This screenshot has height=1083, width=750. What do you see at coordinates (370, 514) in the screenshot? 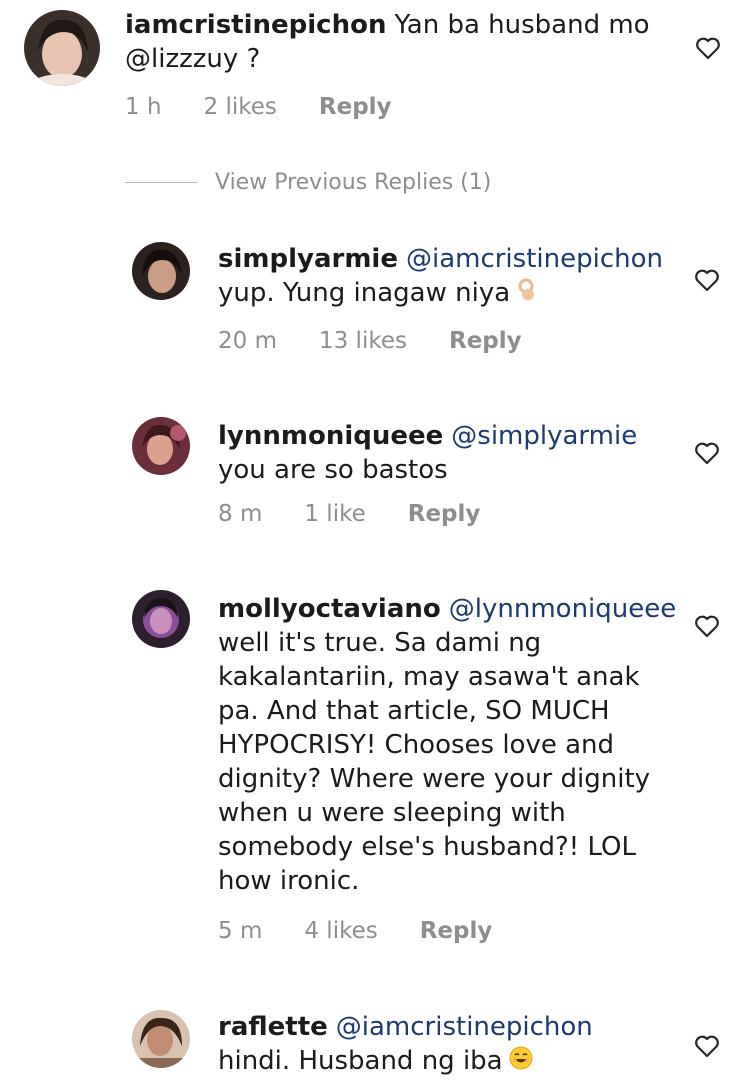
I see `comment-meta: 8 m 1 like Reply` at bounding box center [370, 514].